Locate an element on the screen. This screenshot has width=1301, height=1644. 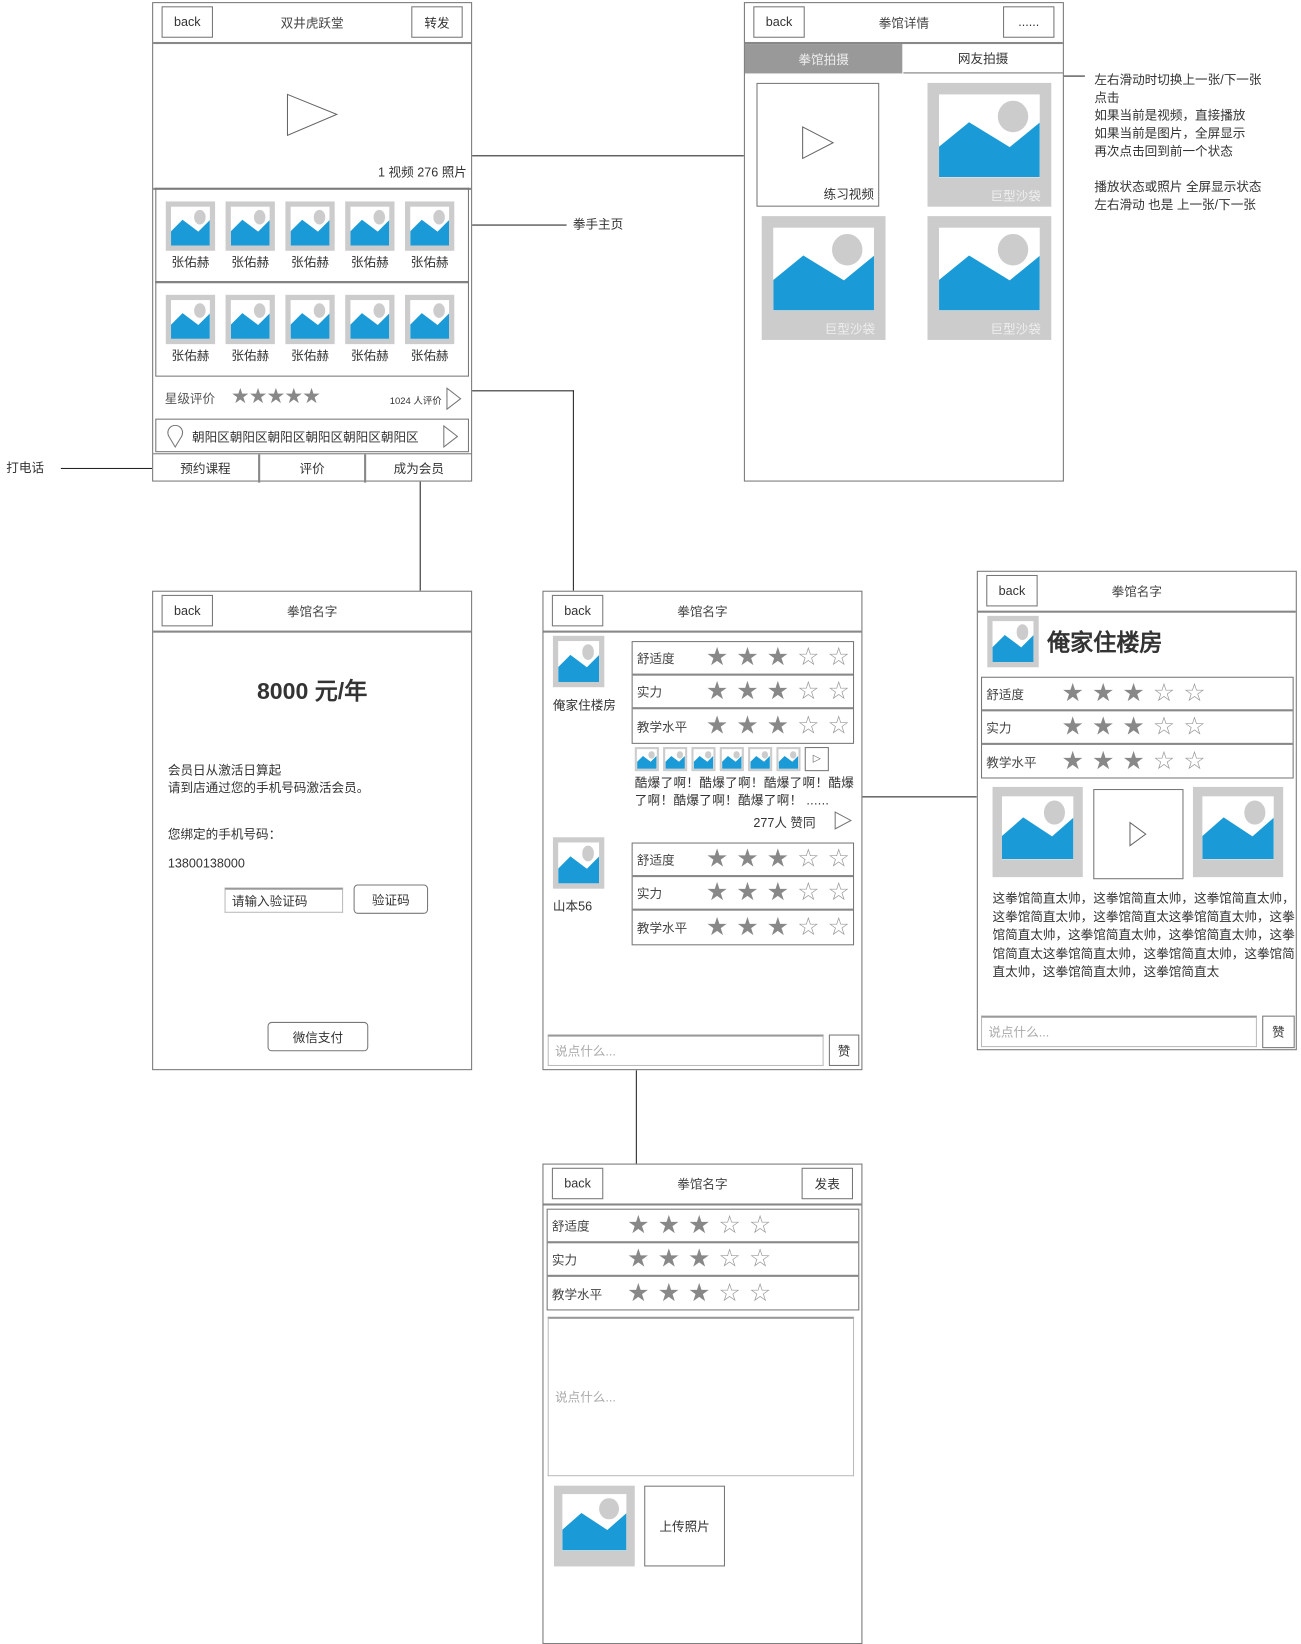
share-button: 转发 is located at coordinates (437, 22).